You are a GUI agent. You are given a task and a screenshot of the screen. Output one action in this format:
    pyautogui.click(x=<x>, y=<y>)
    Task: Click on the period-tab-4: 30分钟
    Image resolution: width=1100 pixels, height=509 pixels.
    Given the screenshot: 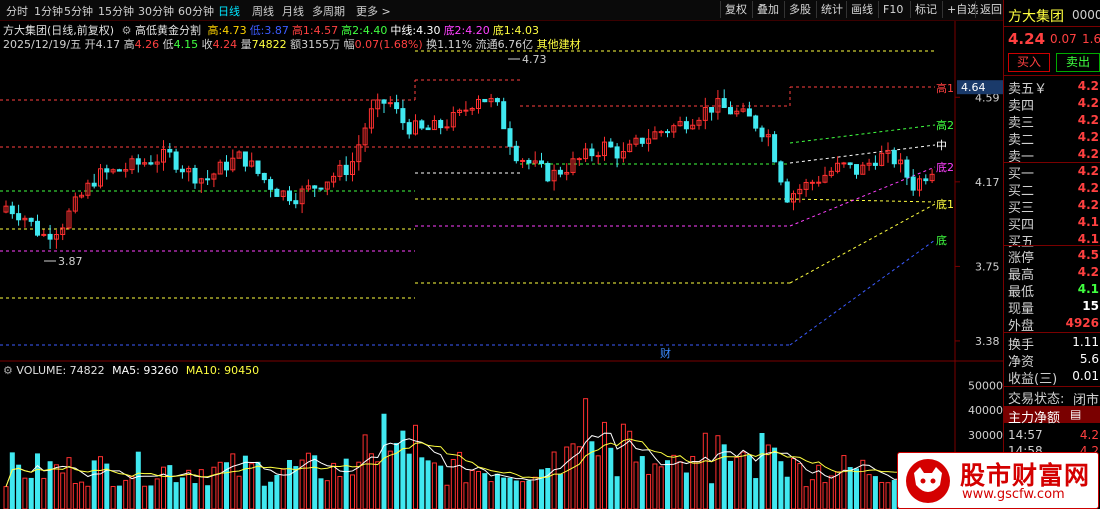 What is the action you would take?
    pyautogui.click(x=156, y=11)
    